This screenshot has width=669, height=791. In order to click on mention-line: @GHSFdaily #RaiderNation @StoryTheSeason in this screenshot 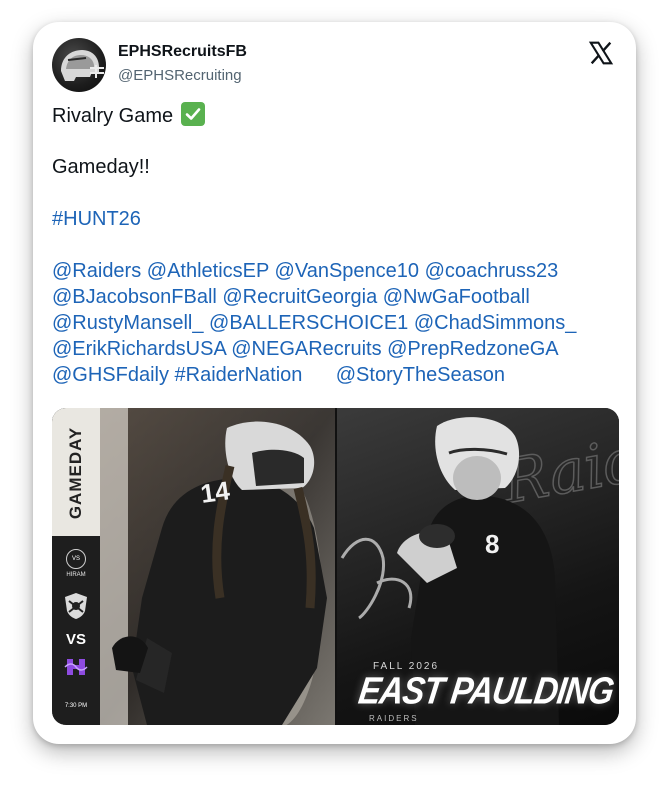, I will do `click(339, 375)`.